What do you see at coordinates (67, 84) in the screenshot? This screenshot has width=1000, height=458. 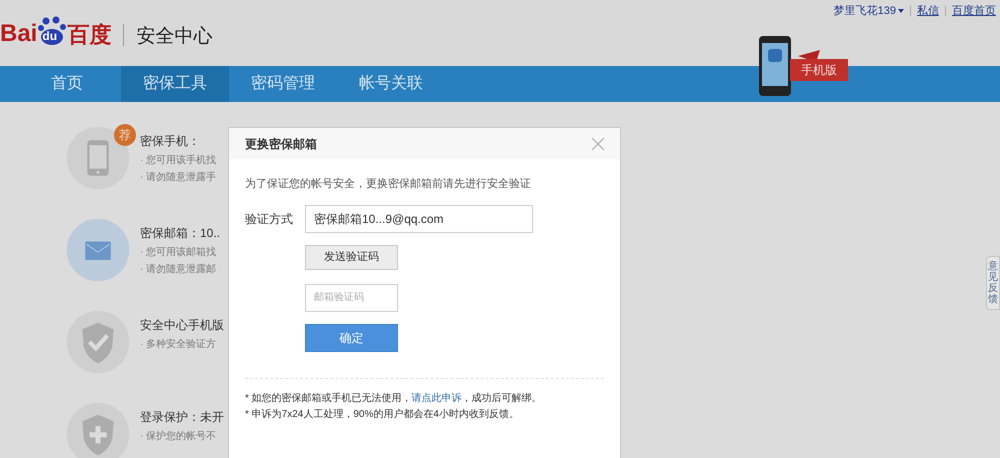 I see `nav-tab: 首页` at bounding box center [67, 84].